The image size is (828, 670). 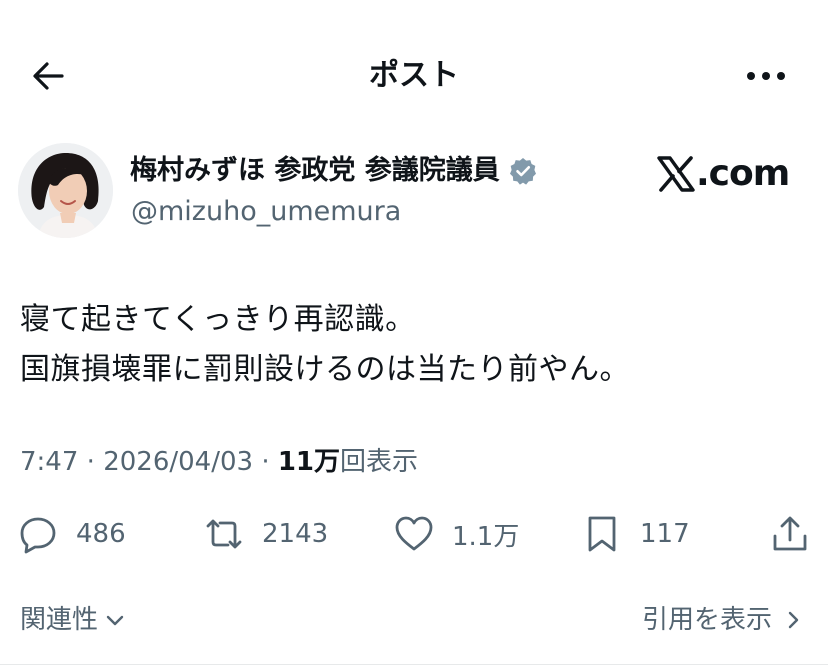 I want to click on more-horizontal-icon, so click(x=766, y=76).